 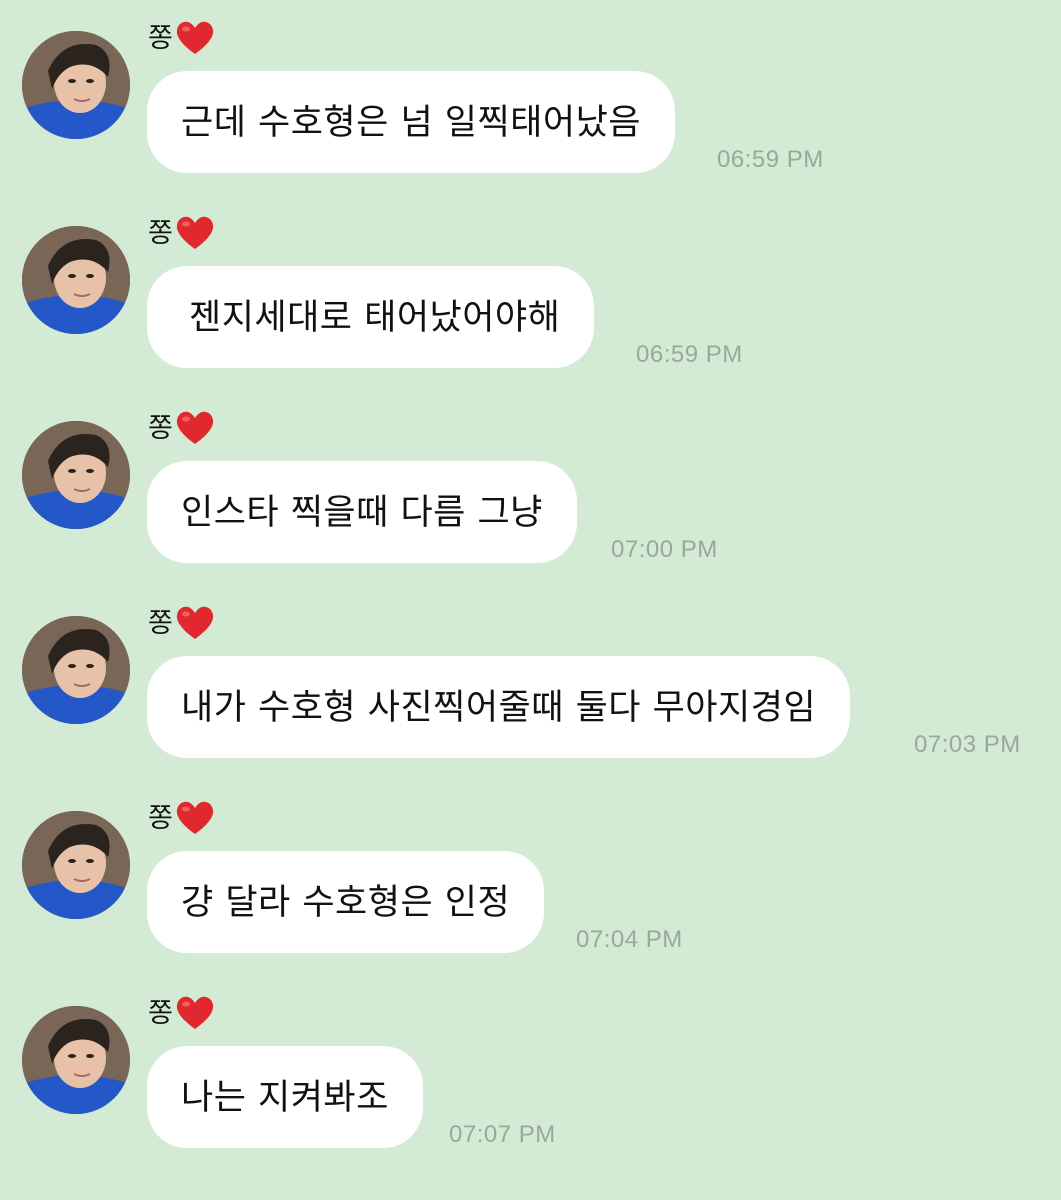 I want to click on message-bubble: 젠지세대로 태어났어야해, so click(x=371, y=317).